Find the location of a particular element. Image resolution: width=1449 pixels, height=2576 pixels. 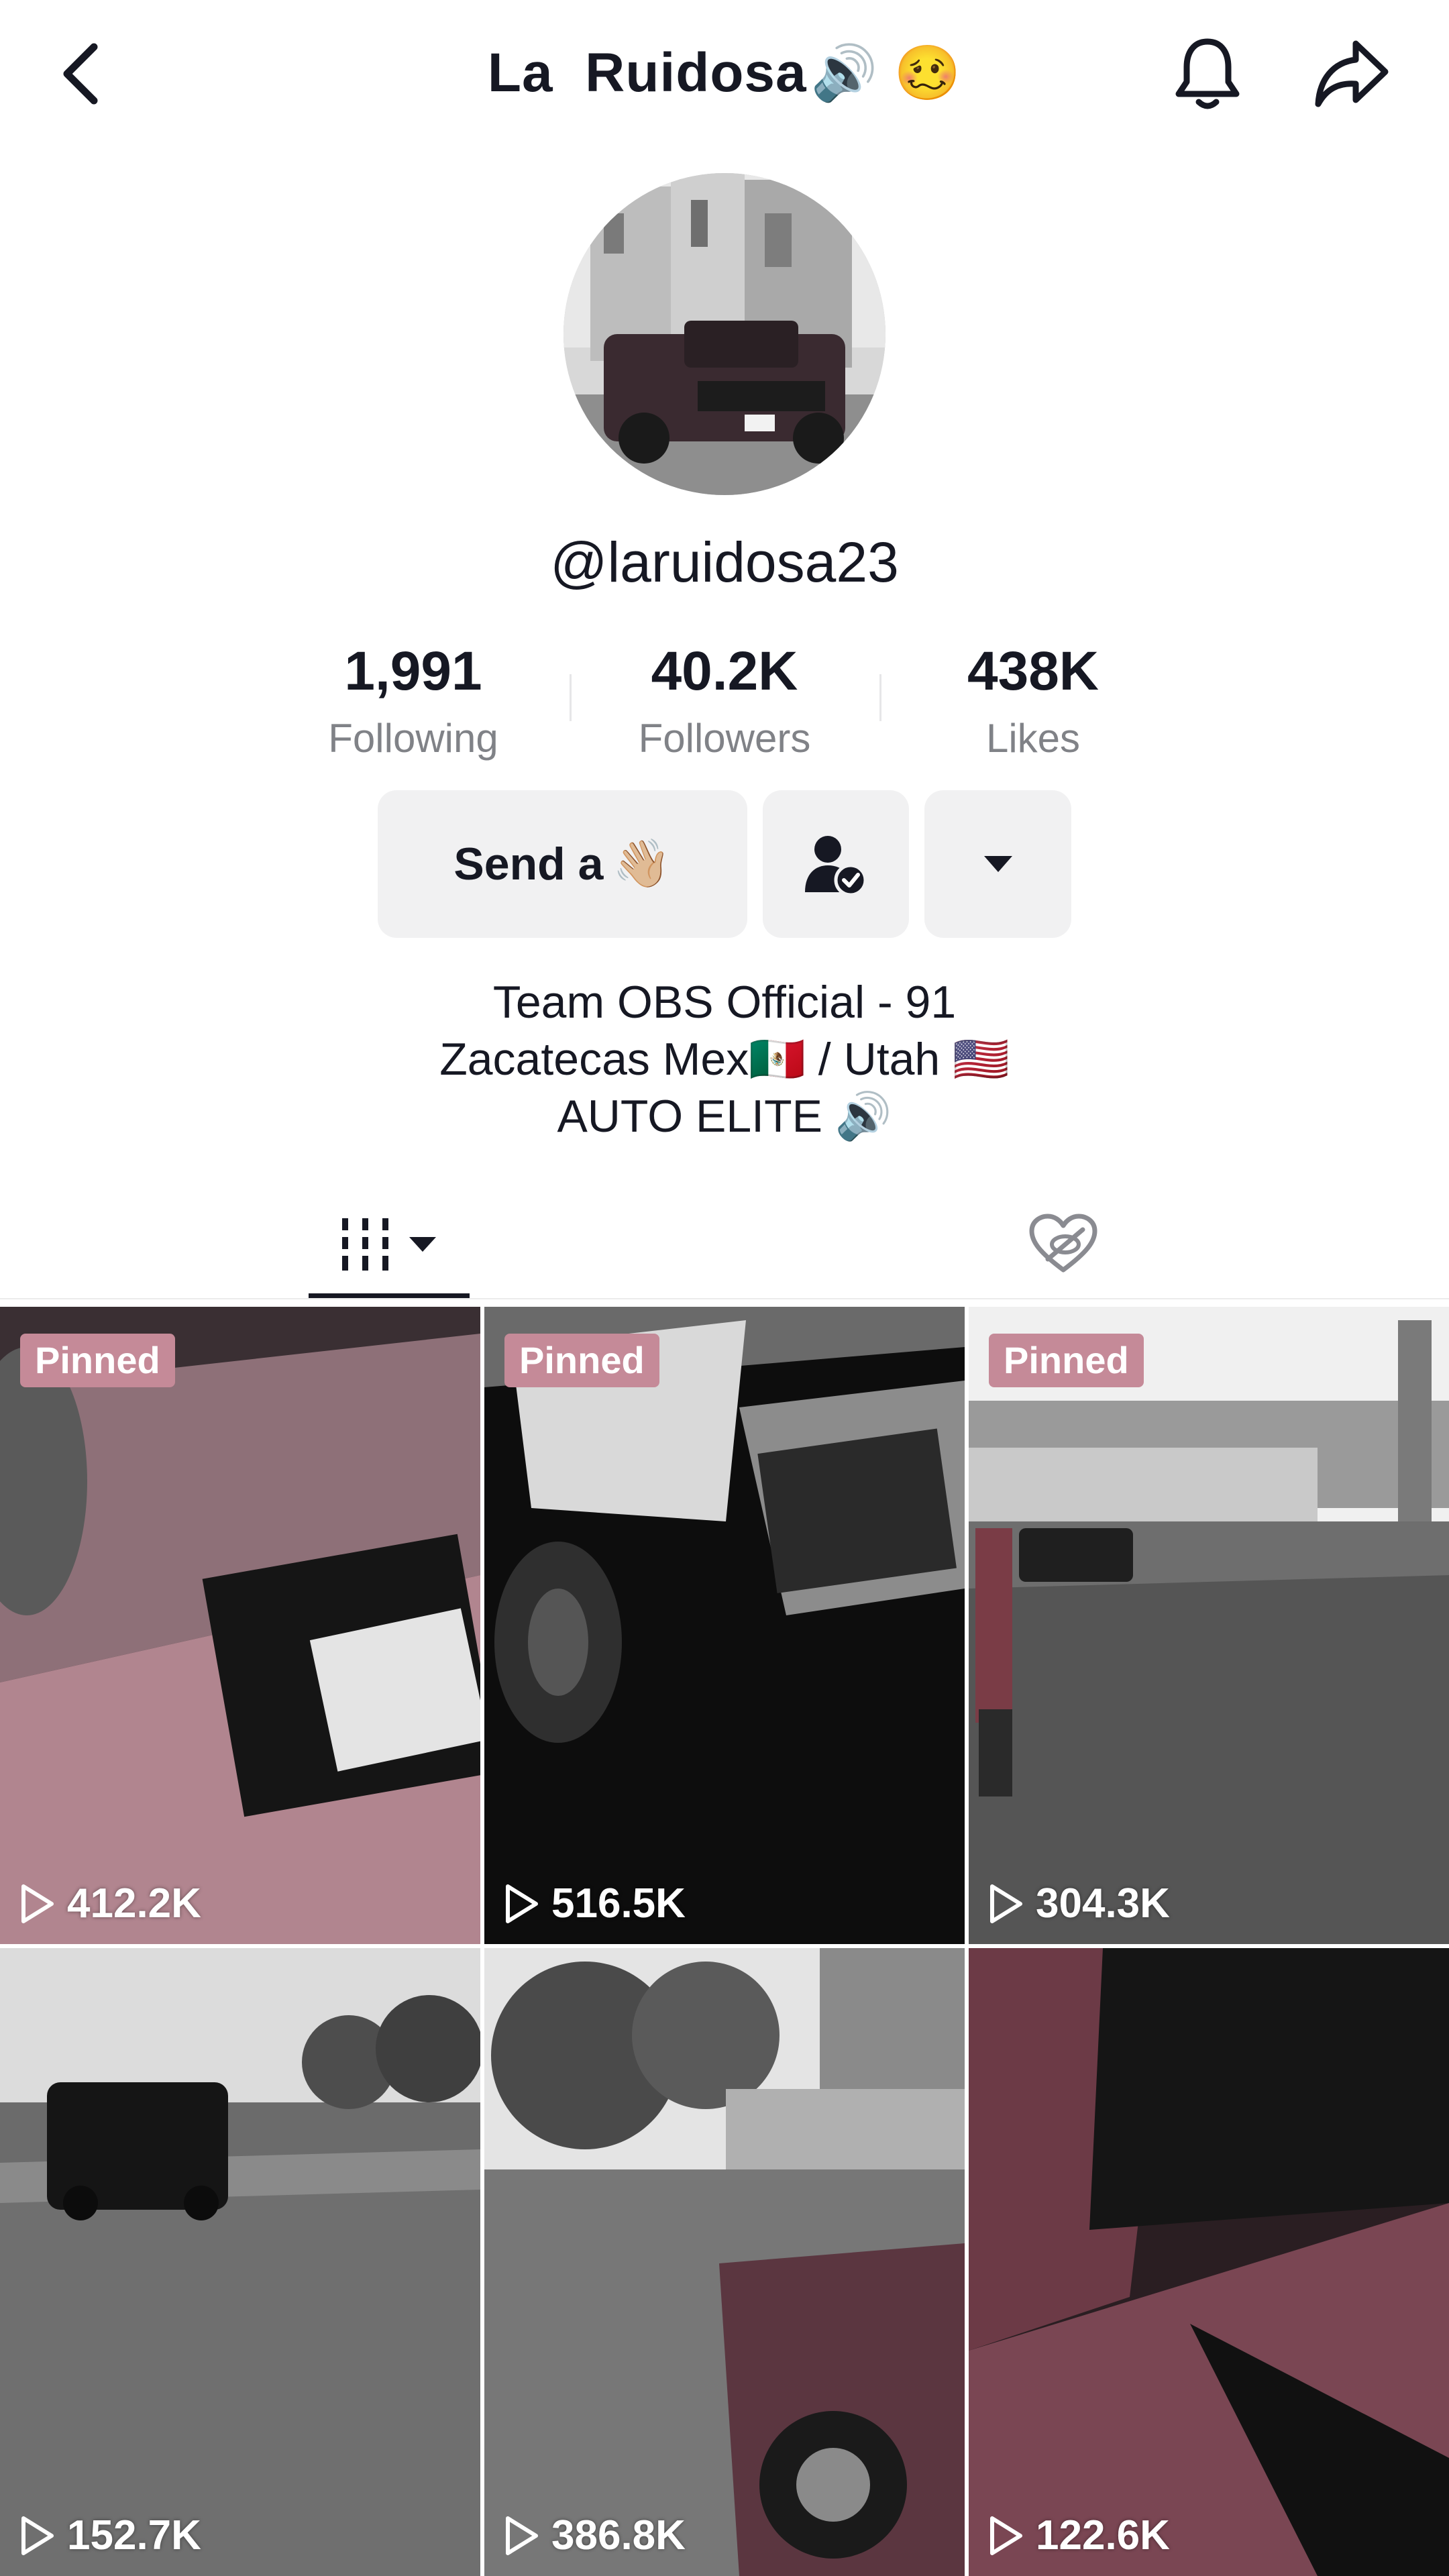

profile-name: La Ruidosa is located at coordinates (647, 72).